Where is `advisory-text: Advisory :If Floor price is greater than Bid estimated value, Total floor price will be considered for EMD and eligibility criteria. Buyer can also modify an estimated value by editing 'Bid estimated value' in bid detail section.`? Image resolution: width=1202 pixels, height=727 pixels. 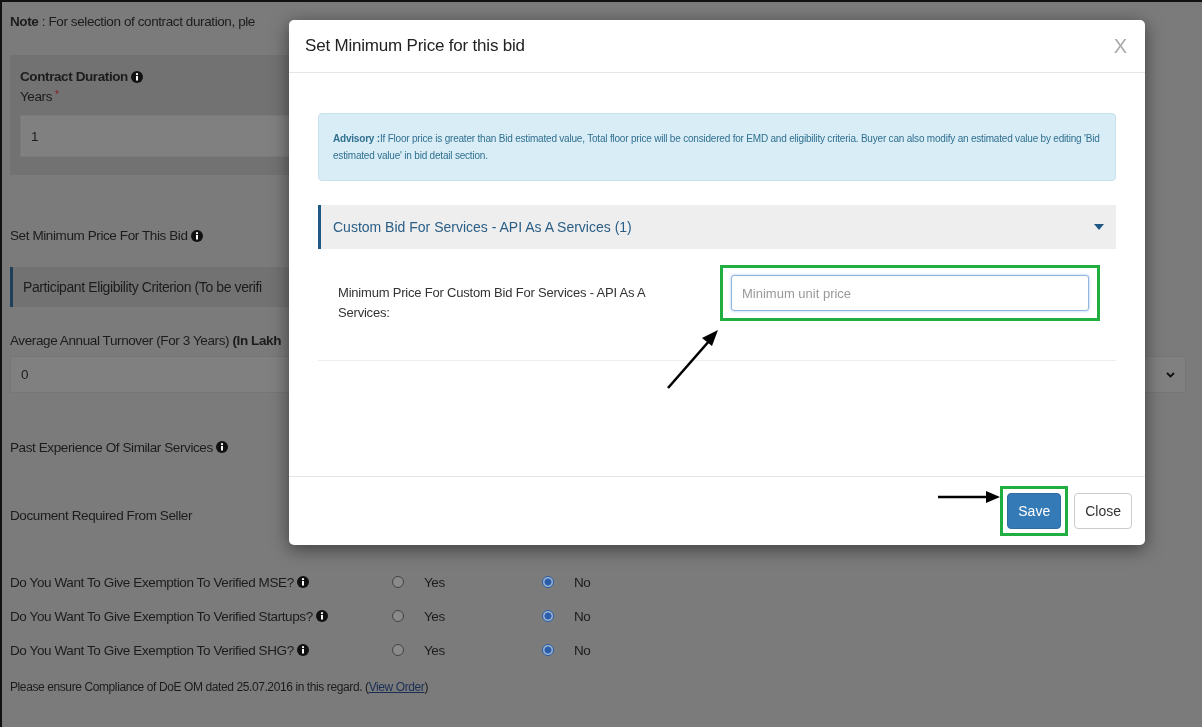
advisory-text: Advisory :If Floor price is greater than Bid estimated value, Total floor price will be considered for EMD and eligibility criteria. Buyer can also modify an estimated value by editing 'Bid estimated value' in bid detail section. is located at coordinates (717, 147).